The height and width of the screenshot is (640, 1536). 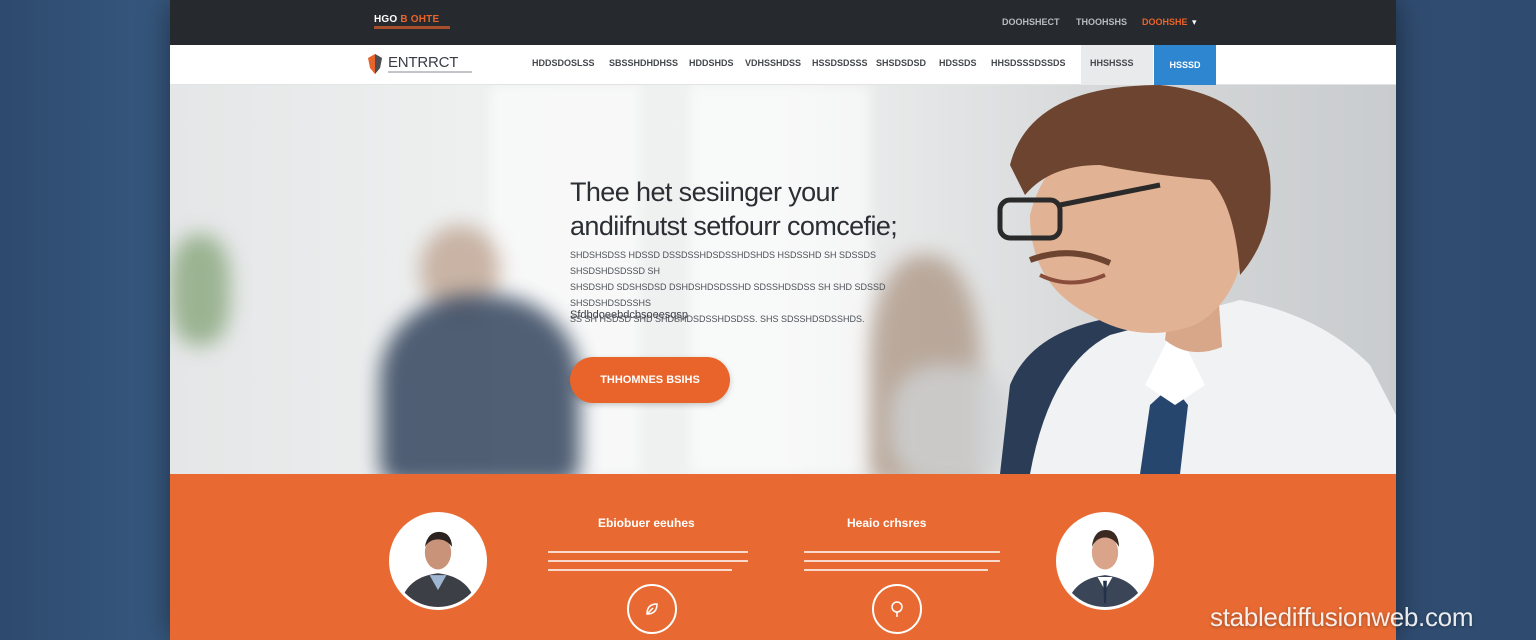 What do you see at coordinates (646, 523) in the screenshot?
I see `feature-title-left: Ebiobuer eeuhes` at bounding box center [646, 523].